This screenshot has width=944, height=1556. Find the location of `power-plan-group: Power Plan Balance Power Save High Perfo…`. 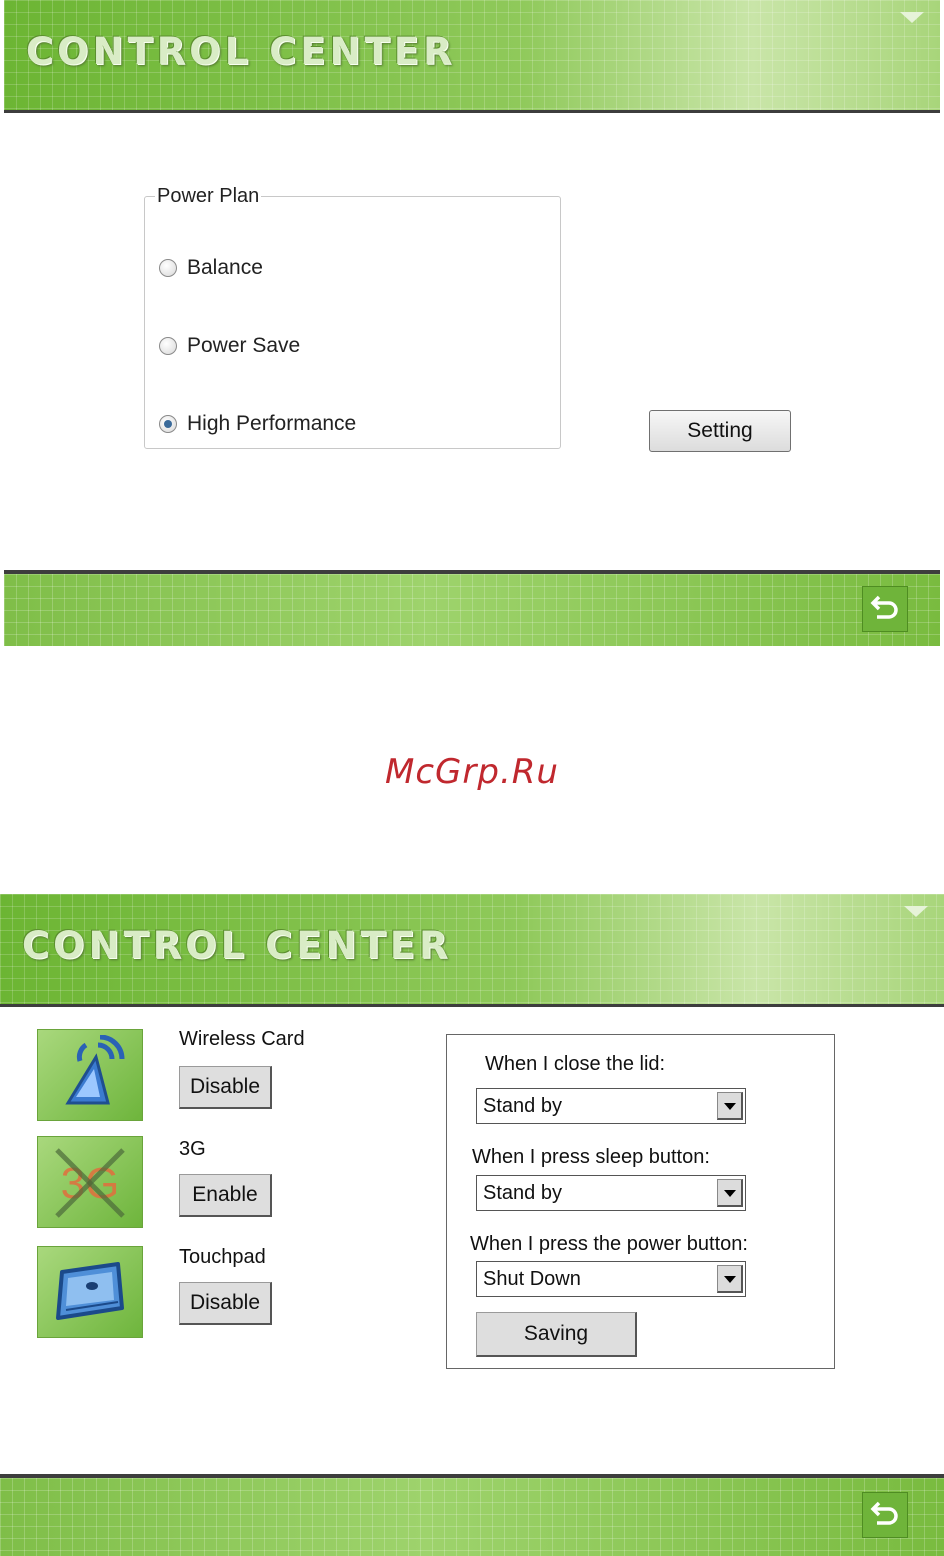

power-plan-group: Power Plan Balance Power Save High Perfo… is located at coordinates (352, 317).